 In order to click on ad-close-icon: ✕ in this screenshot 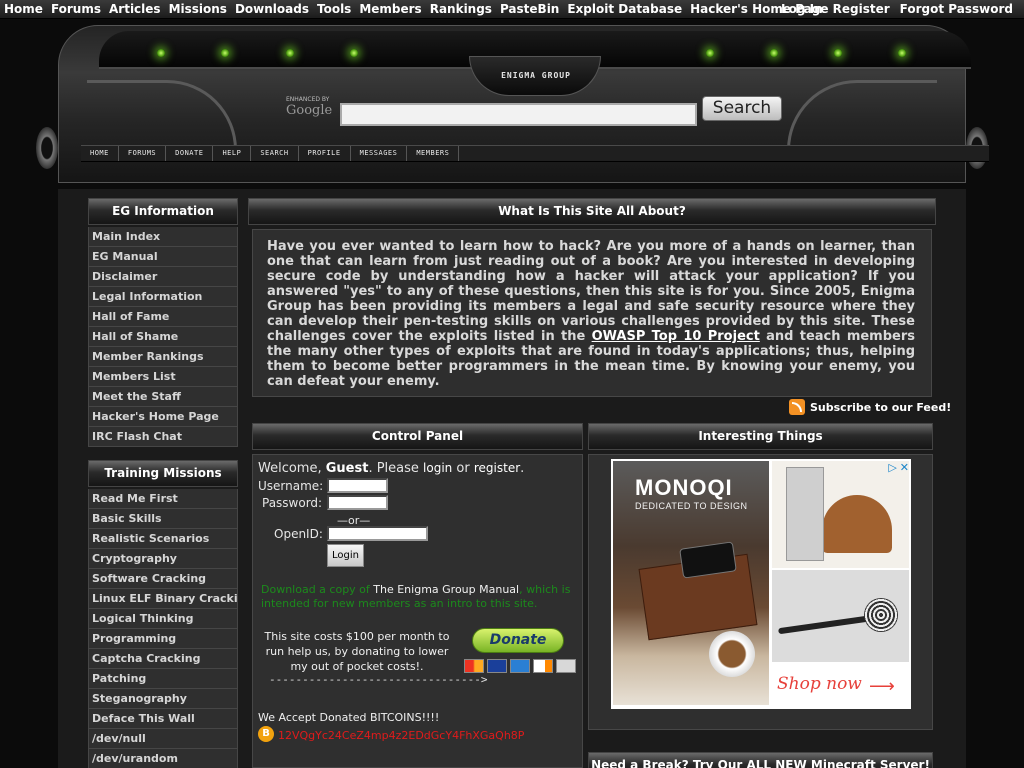, I will do `click(904, 467)`.